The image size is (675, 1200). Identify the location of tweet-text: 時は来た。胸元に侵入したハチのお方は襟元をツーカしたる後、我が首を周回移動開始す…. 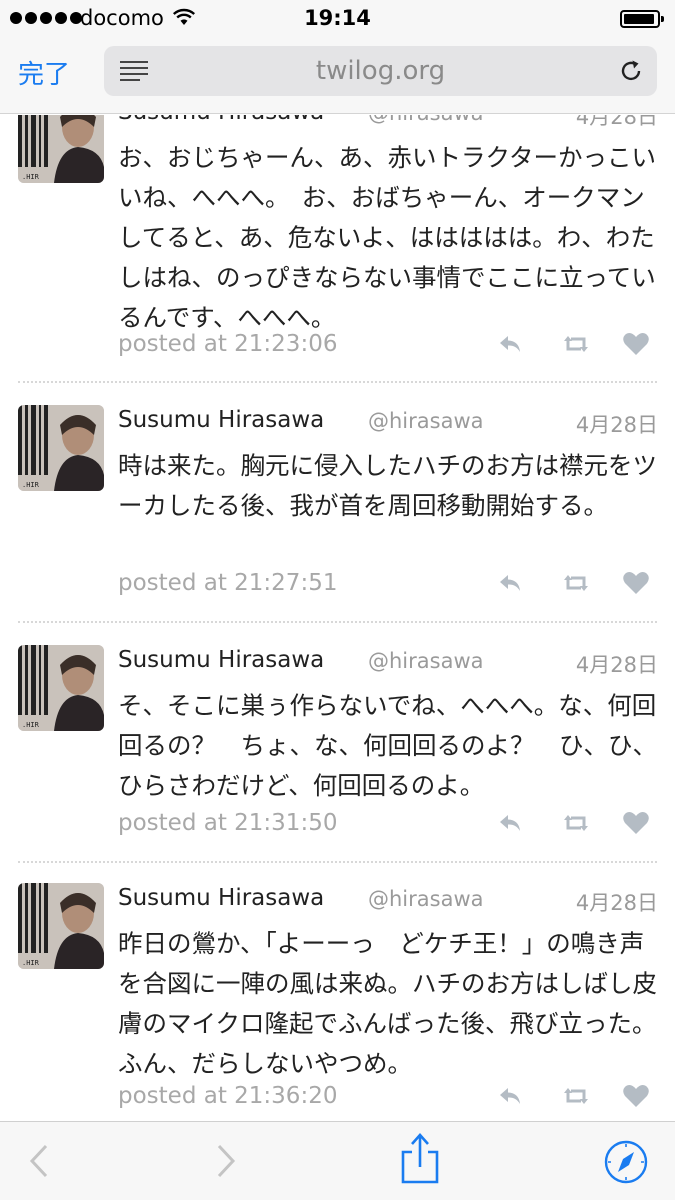
(387, 485).